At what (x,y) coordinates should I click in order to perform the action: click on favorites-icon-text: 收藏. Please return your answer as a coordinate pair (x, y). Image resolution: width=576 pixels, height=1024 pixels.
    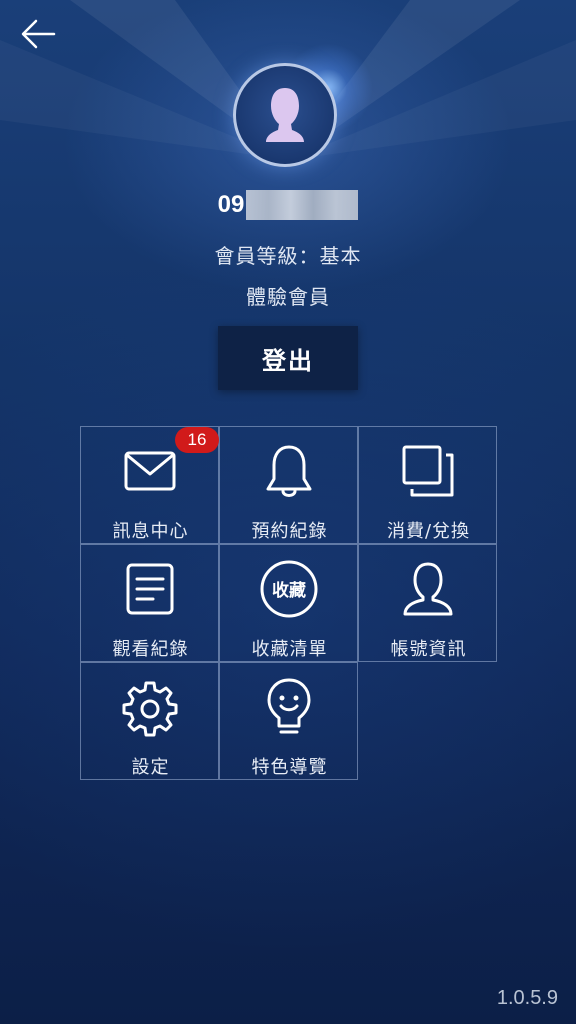
    Looking at the image, I should click on (289, 590).